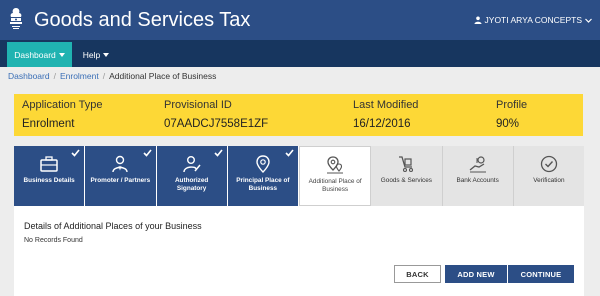 The height and width of the screenshot is (296, 600). What do you see at coordinates (512, 105) in the screenshot?
I see `profile-label: Profile` at bounding box center [512, 105].